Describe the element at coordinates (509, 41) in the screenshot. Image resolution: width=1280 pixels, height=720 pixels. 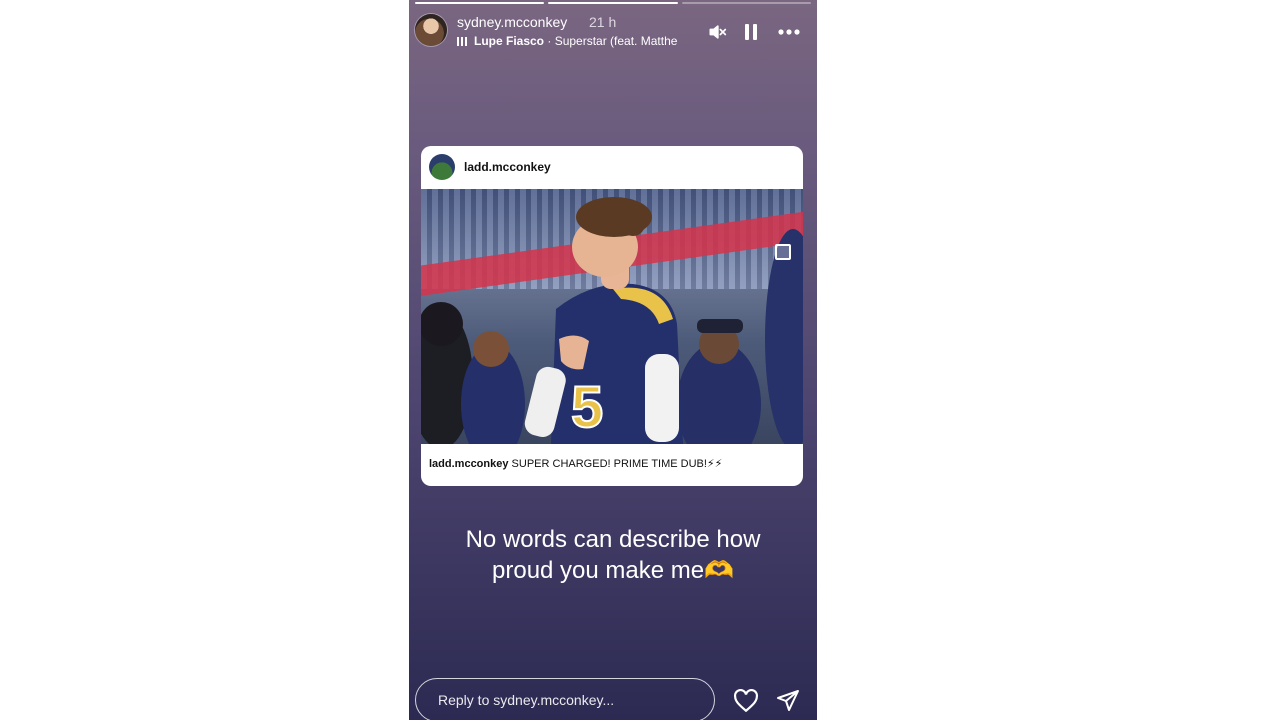
I see `music-artist: Lupe Fiasco` at that location.